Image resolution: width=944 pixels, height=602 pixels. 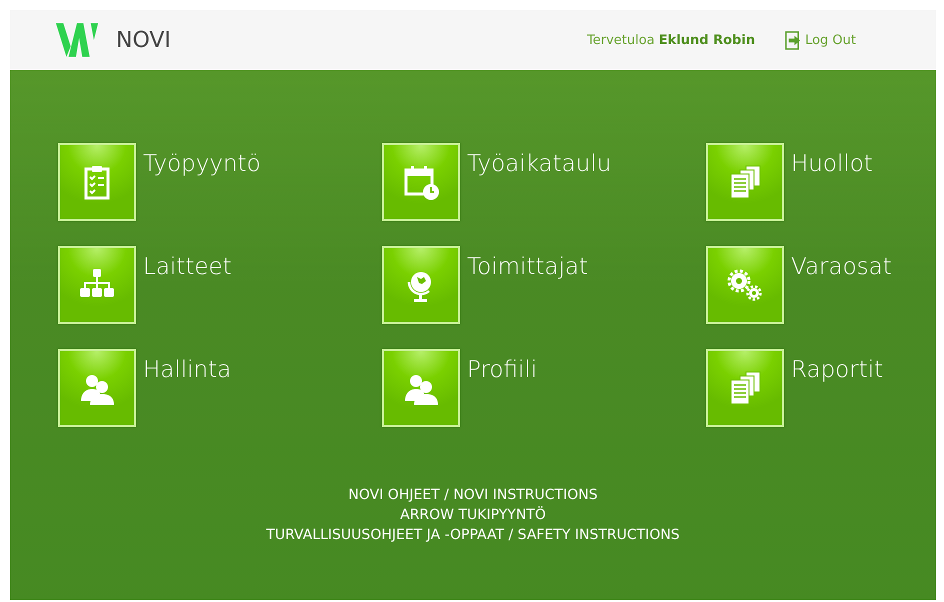 What do you see at coordinates (841, 267) in the screenshot?
I see `tile-label: Varaosat` at bounding box center [841, 267].